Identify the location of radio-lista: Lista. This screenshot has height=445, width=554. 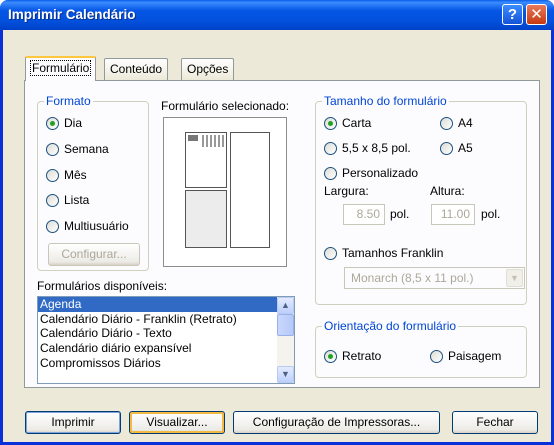
(67, 200).